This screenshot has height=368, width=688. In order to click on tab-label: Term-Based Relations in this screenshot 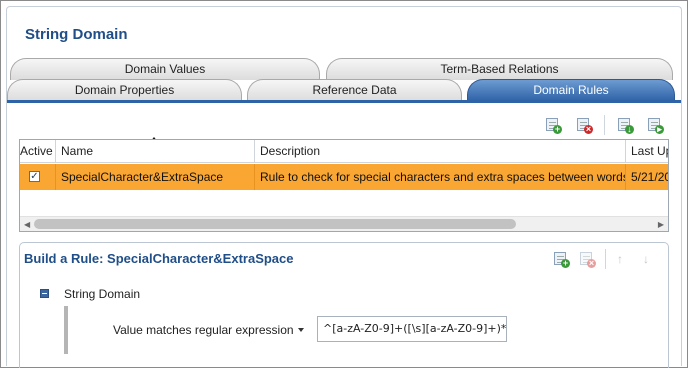, I will do `click(499, 69)`.